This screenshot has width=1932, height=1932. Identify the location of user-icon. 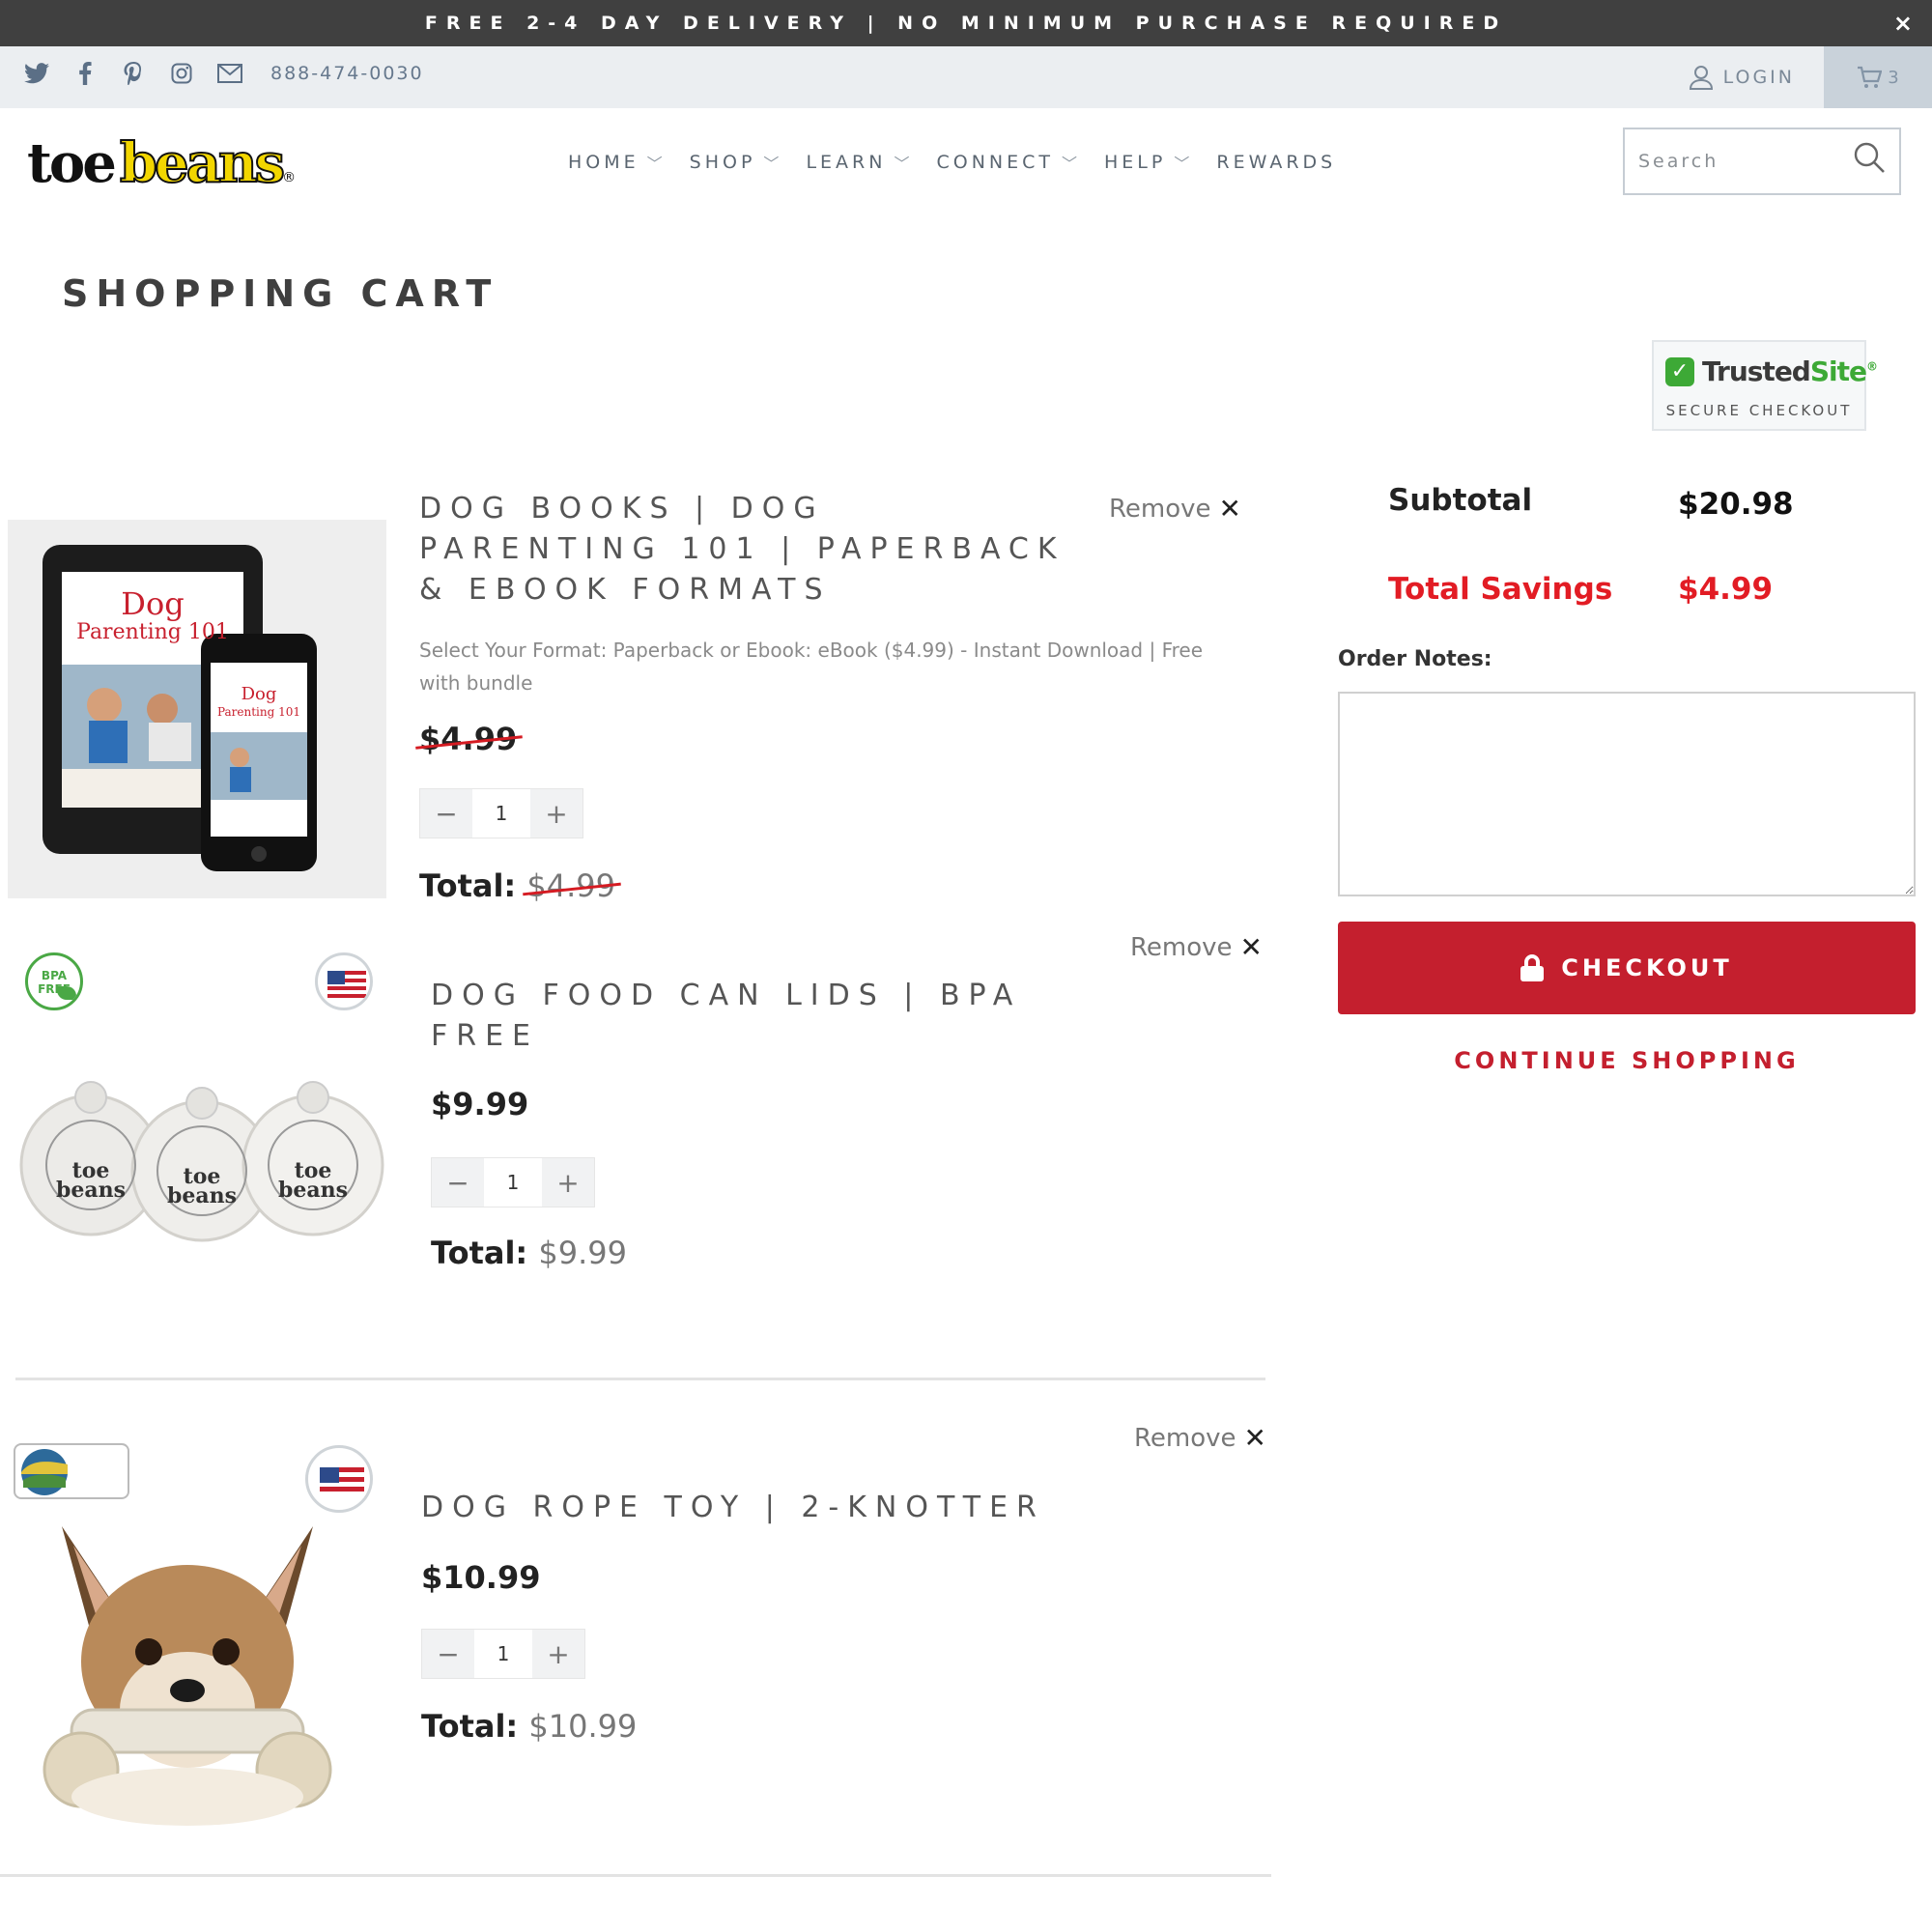
(1701, 78).